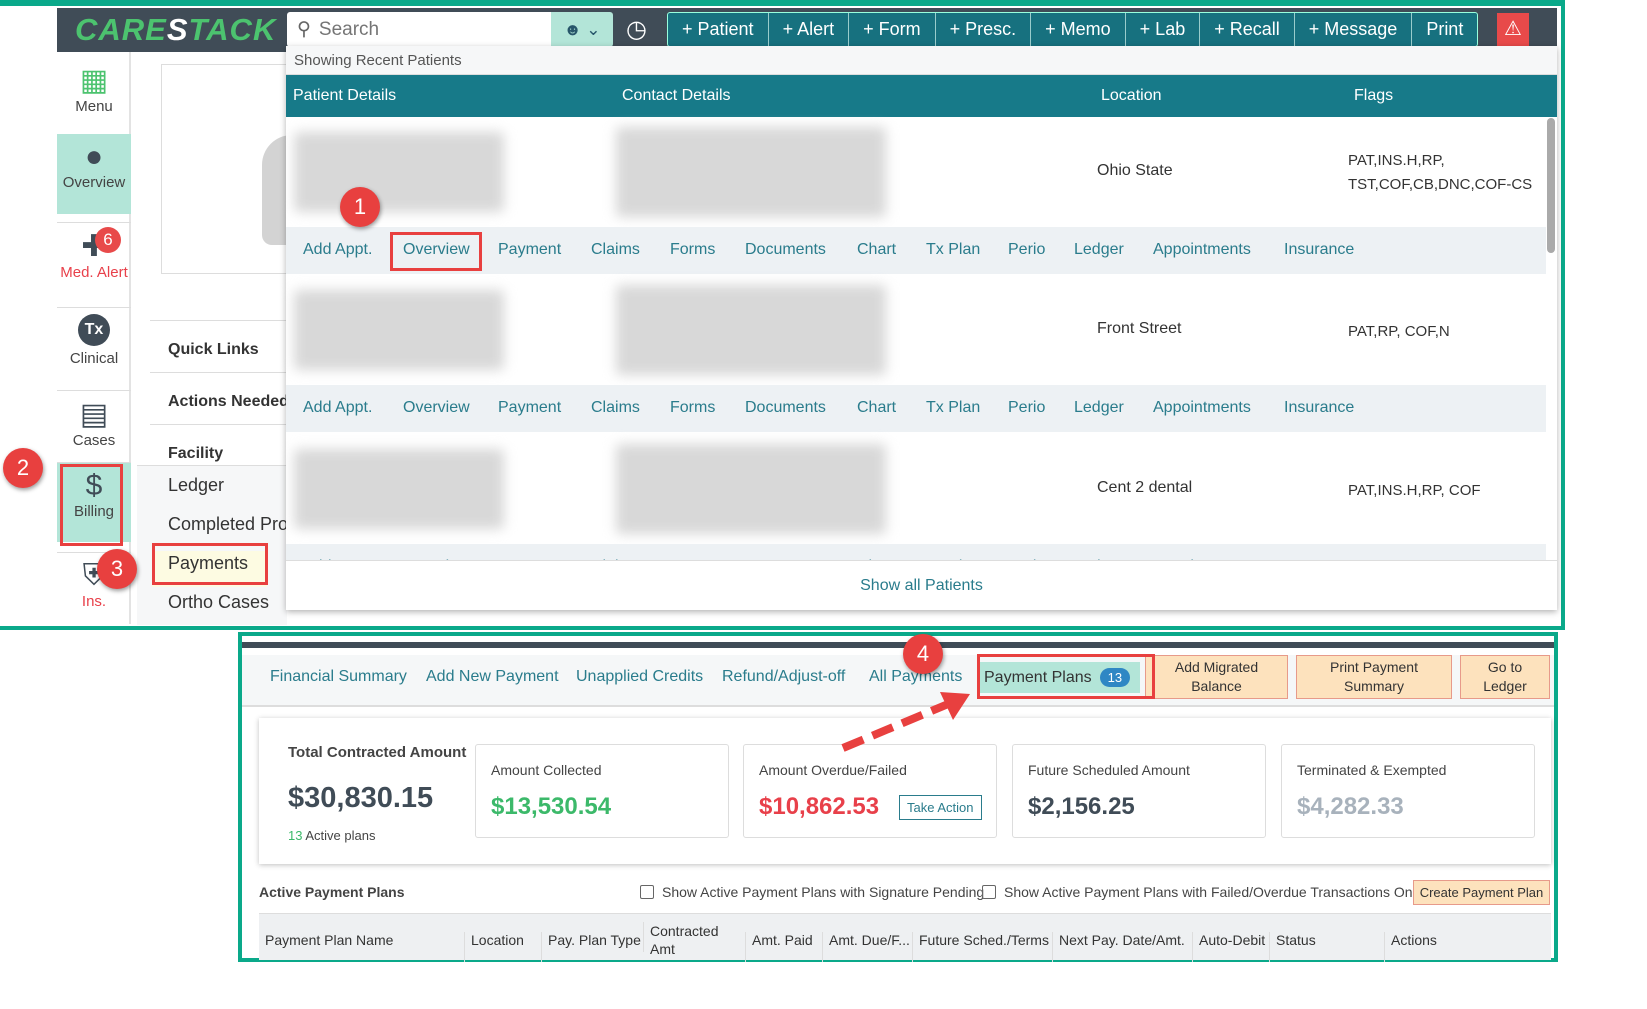 The image size is (1647, 1009). I want to click on toolbar-button-form: + Form, so click(892, 29).